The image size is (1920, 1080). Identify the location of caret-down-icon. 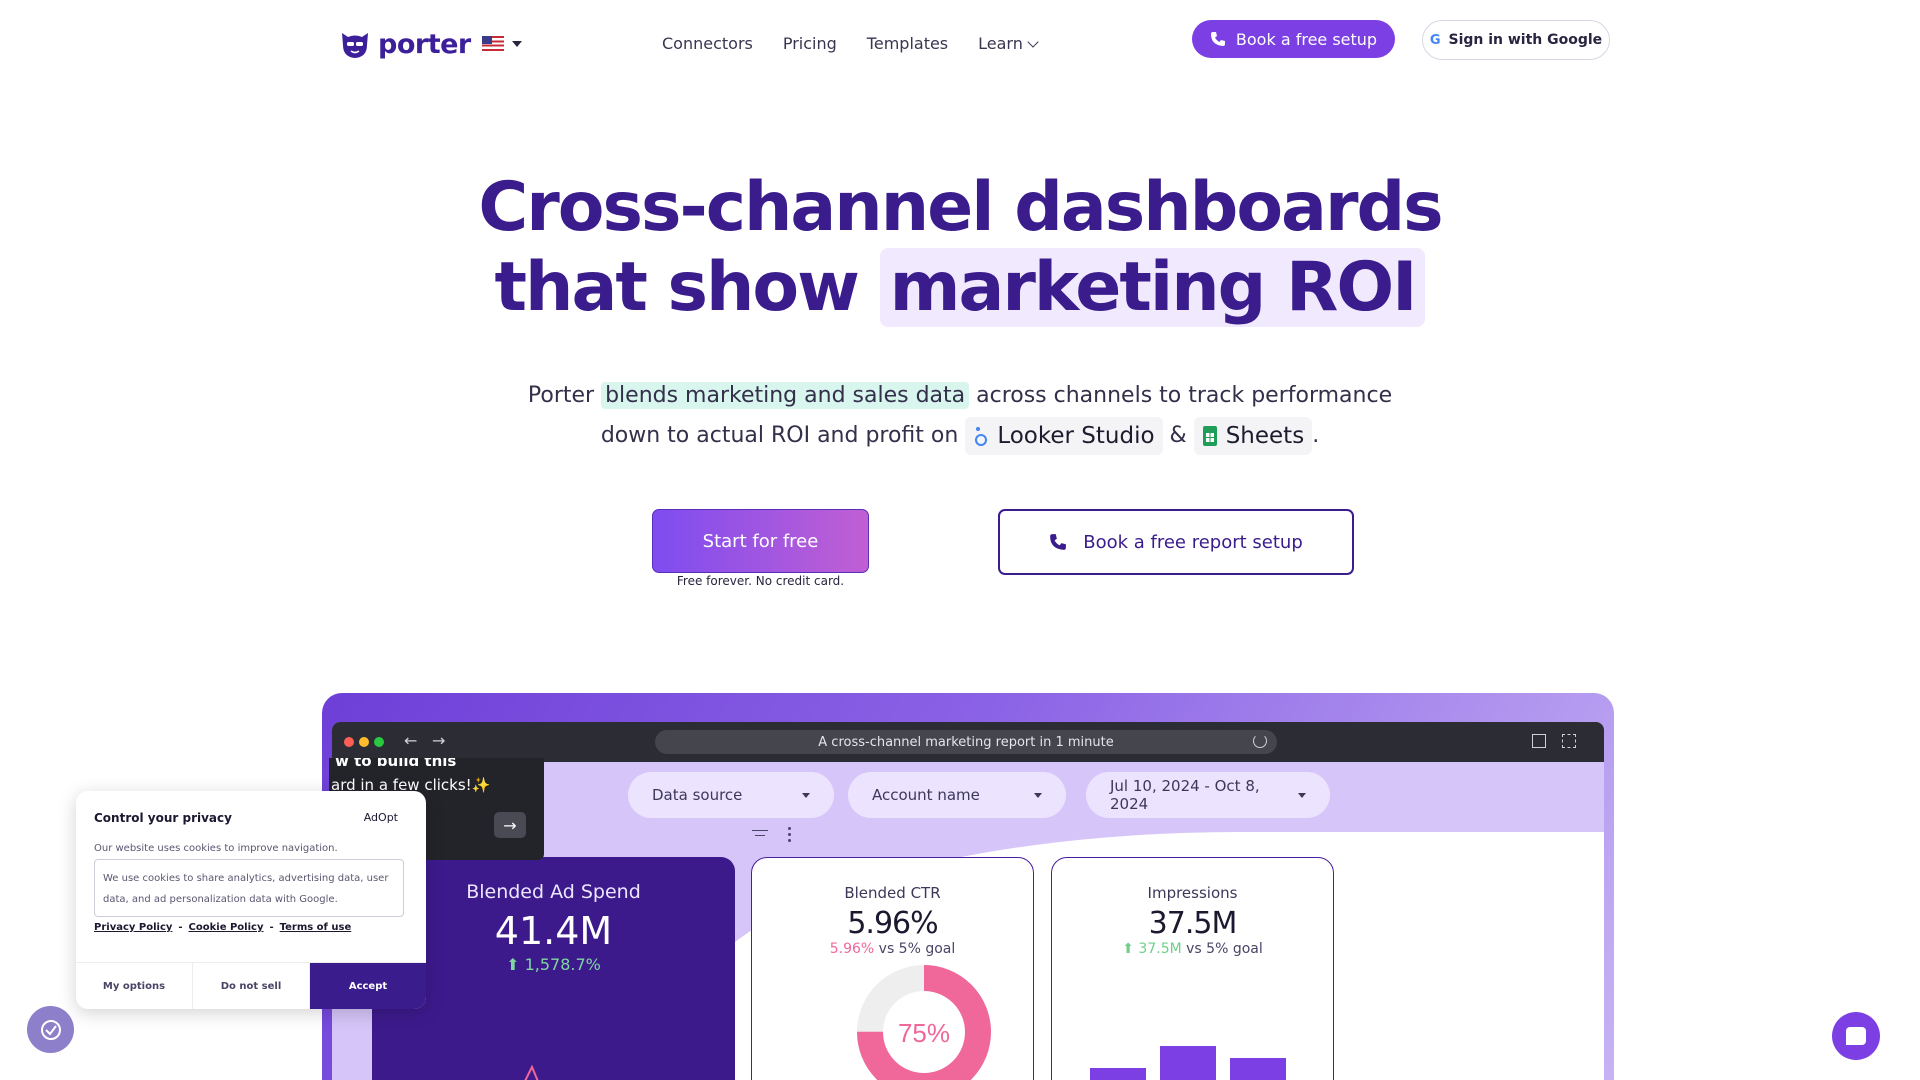
(517, 43).